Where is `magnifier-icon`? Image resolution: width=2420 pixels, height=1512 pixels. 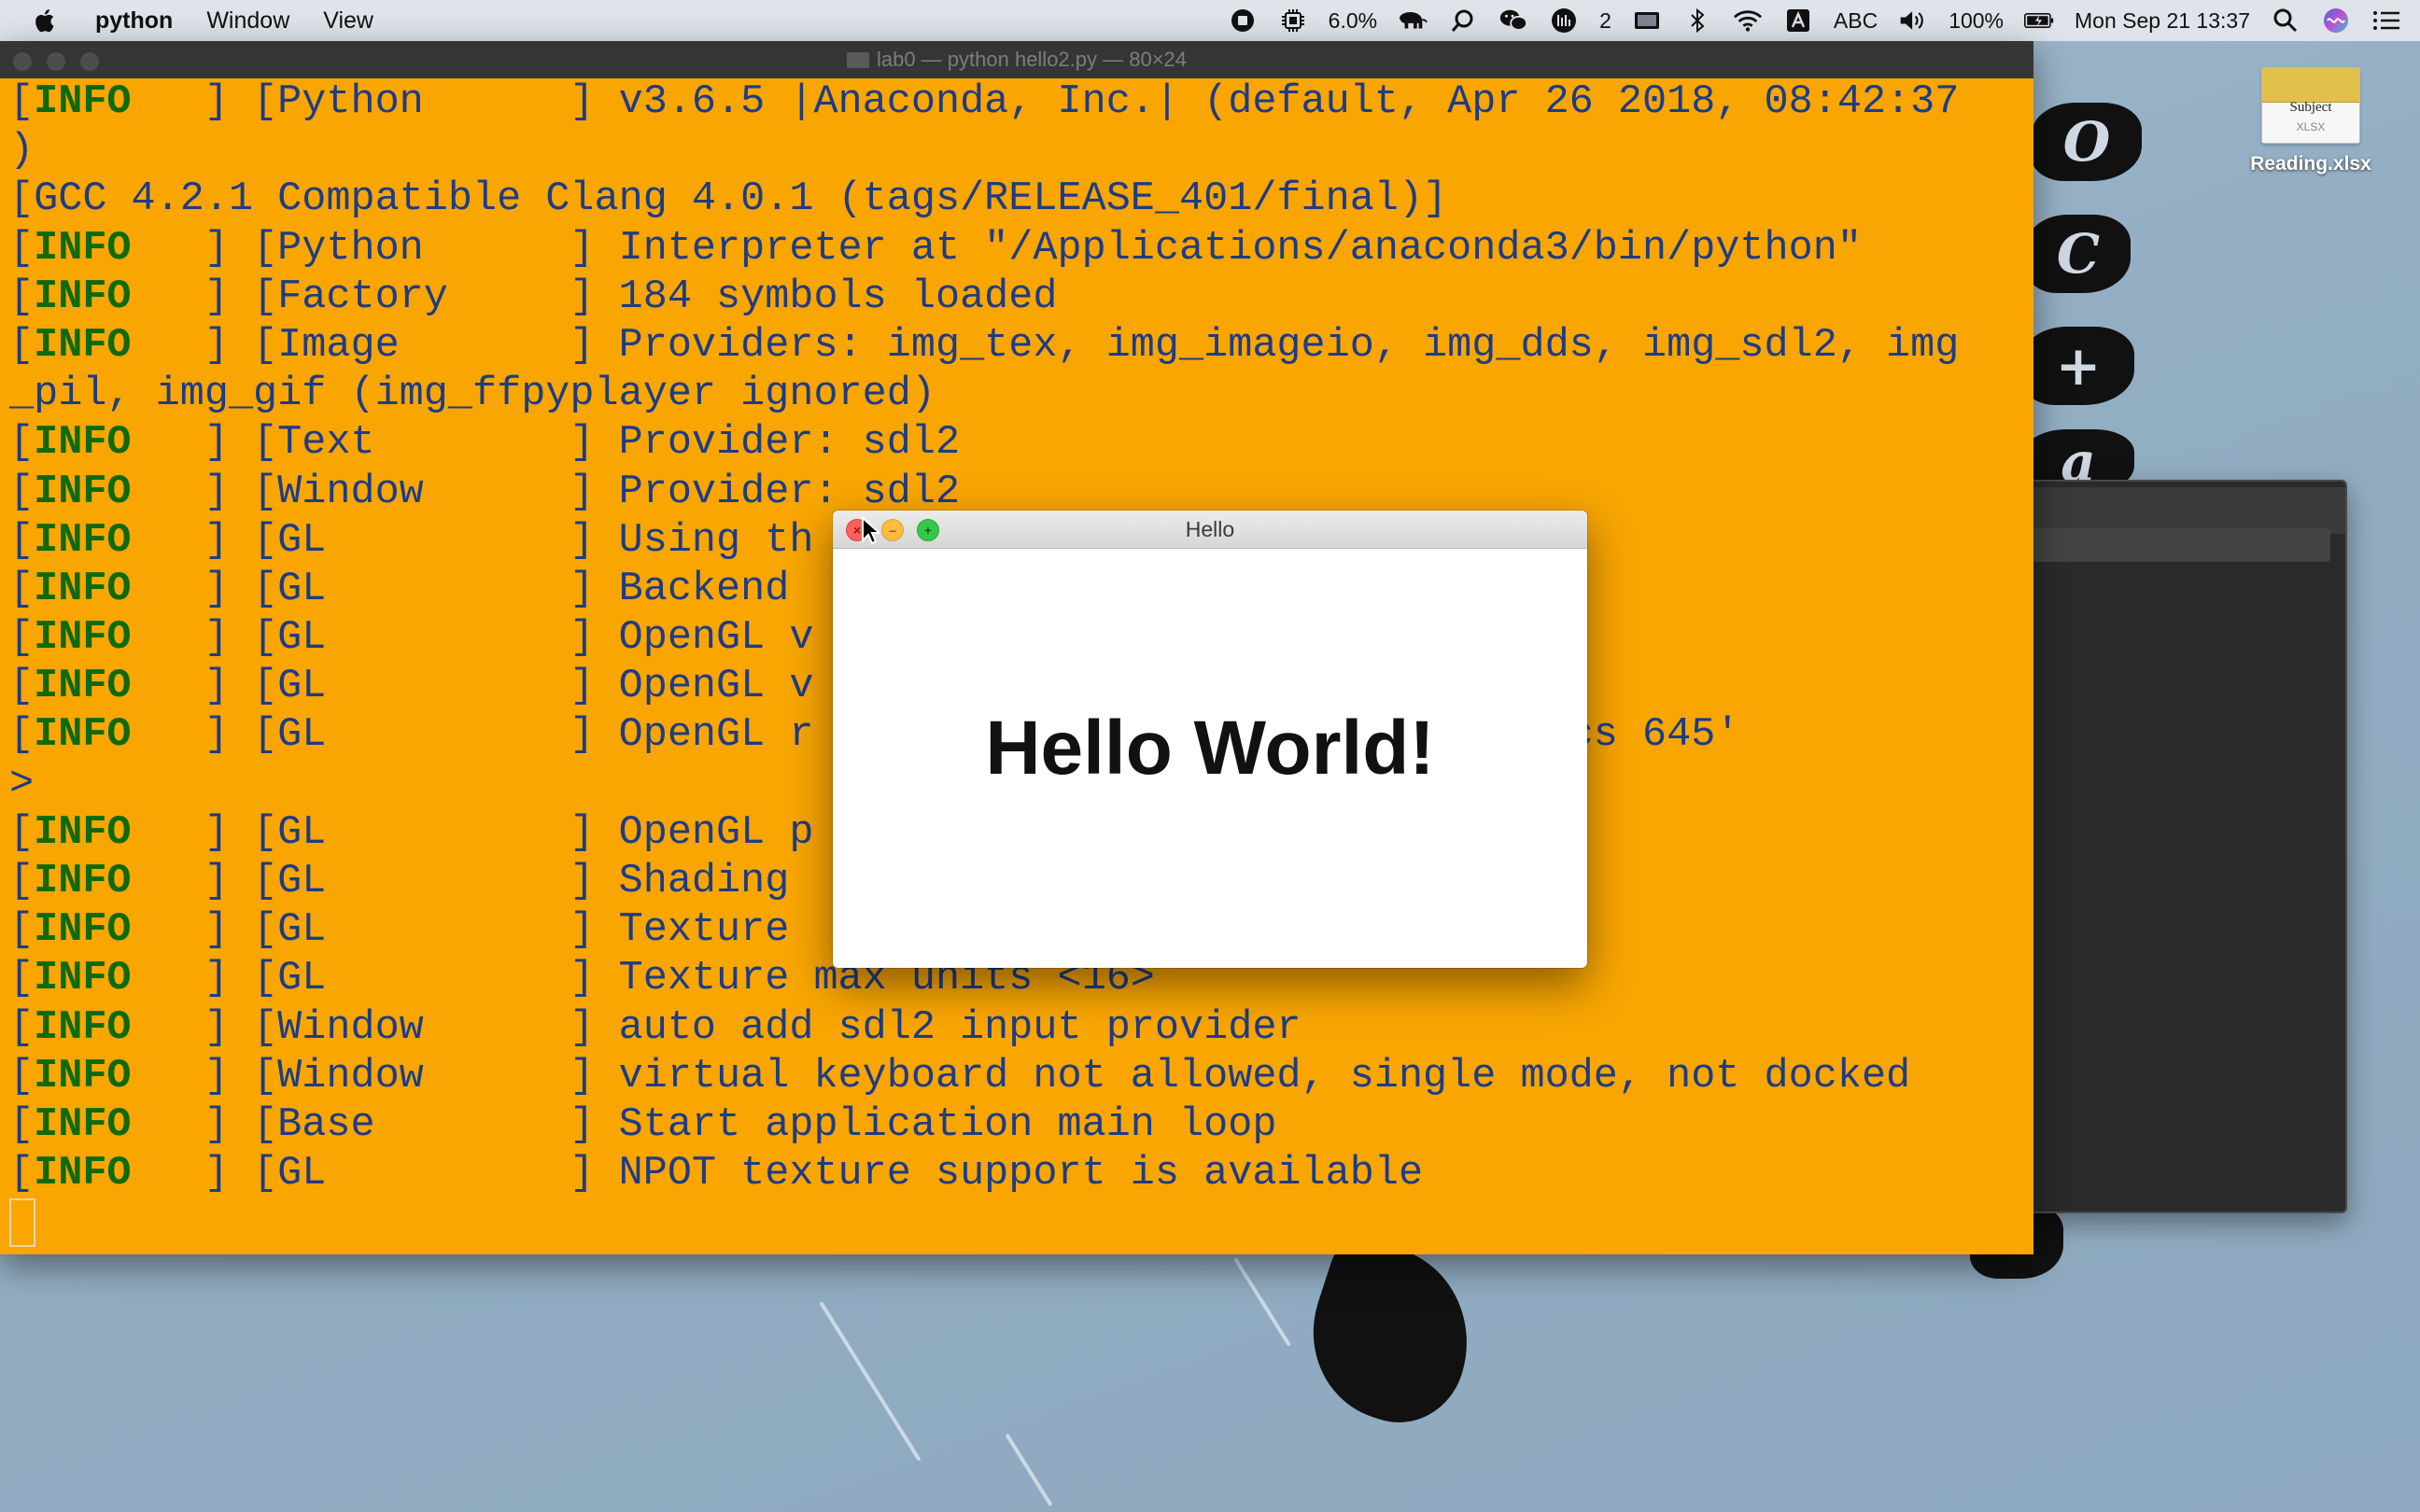
magnifier-icon is located at coordinates (1463, 20).